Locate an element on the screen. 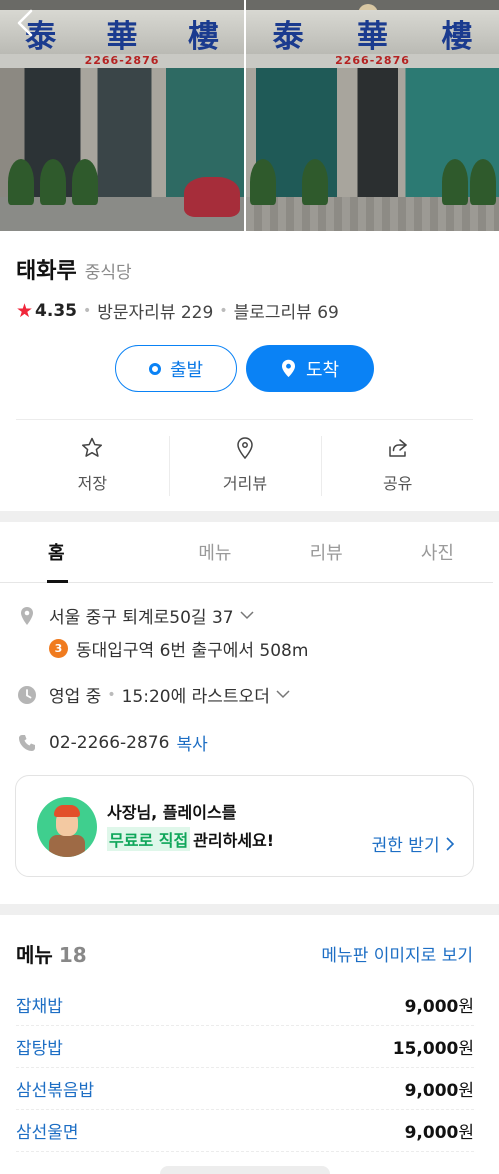 The width and height of the screenshot is (499, 1174). start-route-button: 출발 is located at coordinates (176, 368).